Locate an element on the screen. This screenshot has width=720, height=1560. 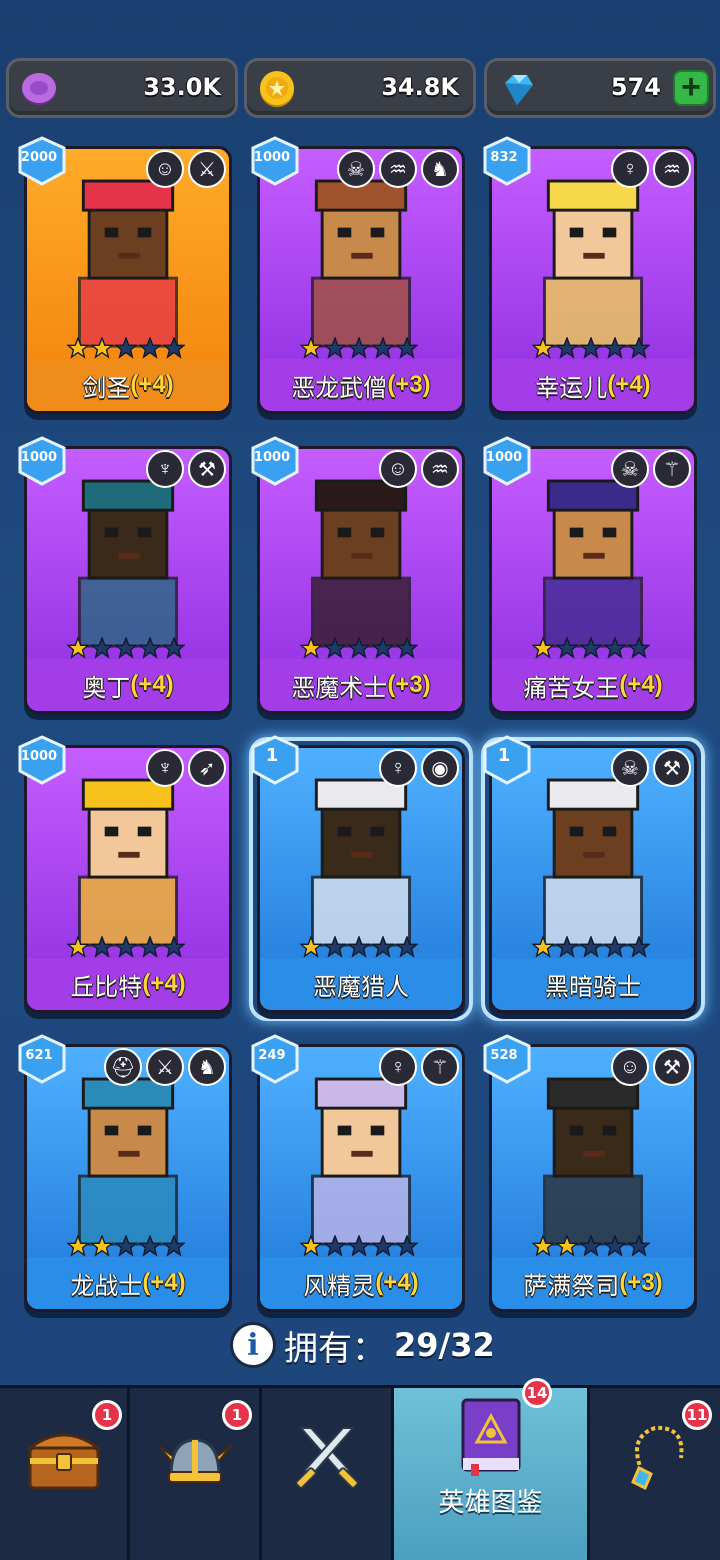
amulet-notif-badge: 11 is located at coordinates (697, 1415).